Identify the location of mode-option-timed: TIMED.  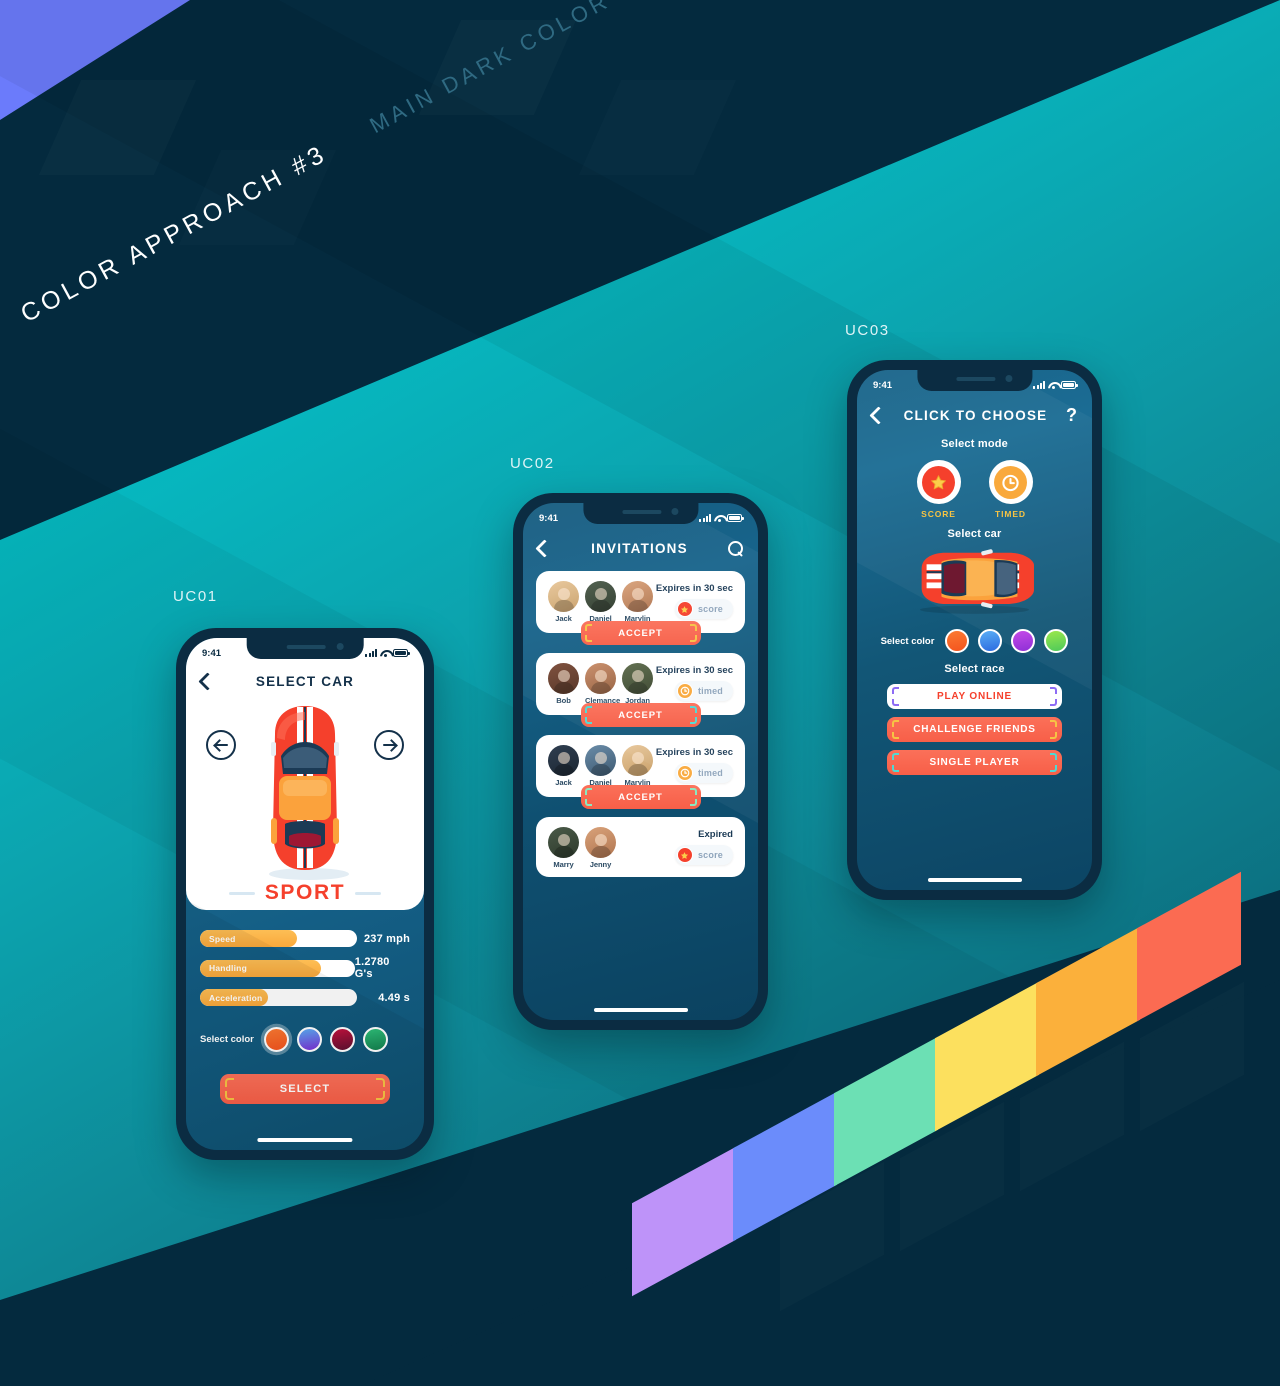
(1010, 489).